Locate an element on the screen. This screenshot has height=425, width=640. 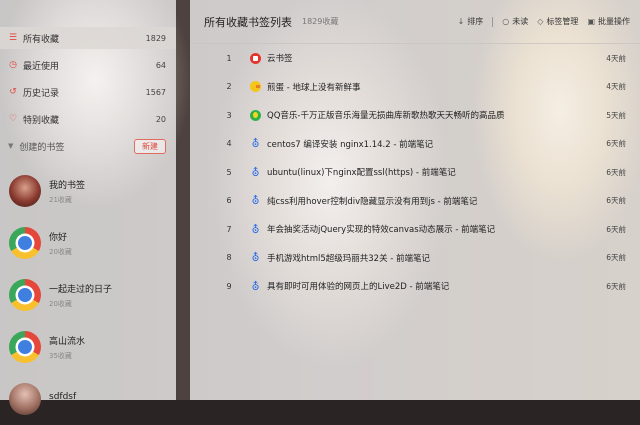
bookmark-title: 年会抽奖活动jQuery实现的特效canvas动态展示 - 前端笔记 is located at coordinates (436, 229).